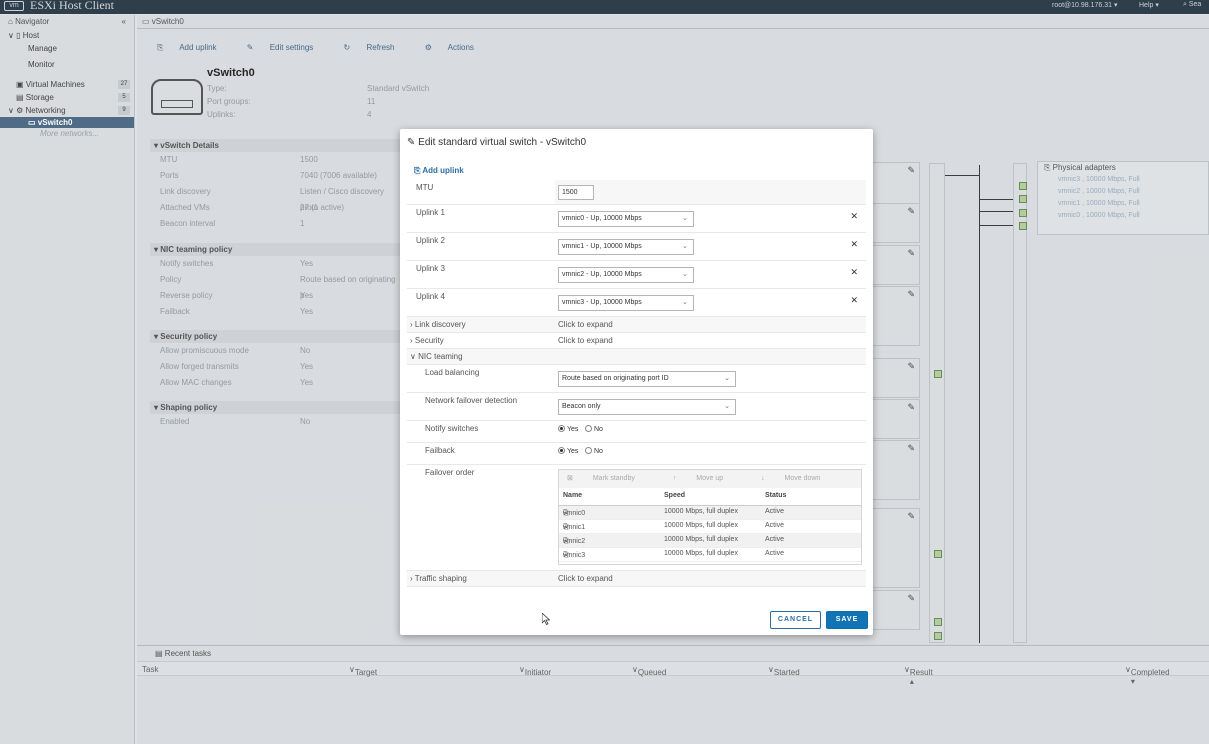  I want to click on nav-item-vswitch0: ▭ vSwitch0, so click(67, 122).